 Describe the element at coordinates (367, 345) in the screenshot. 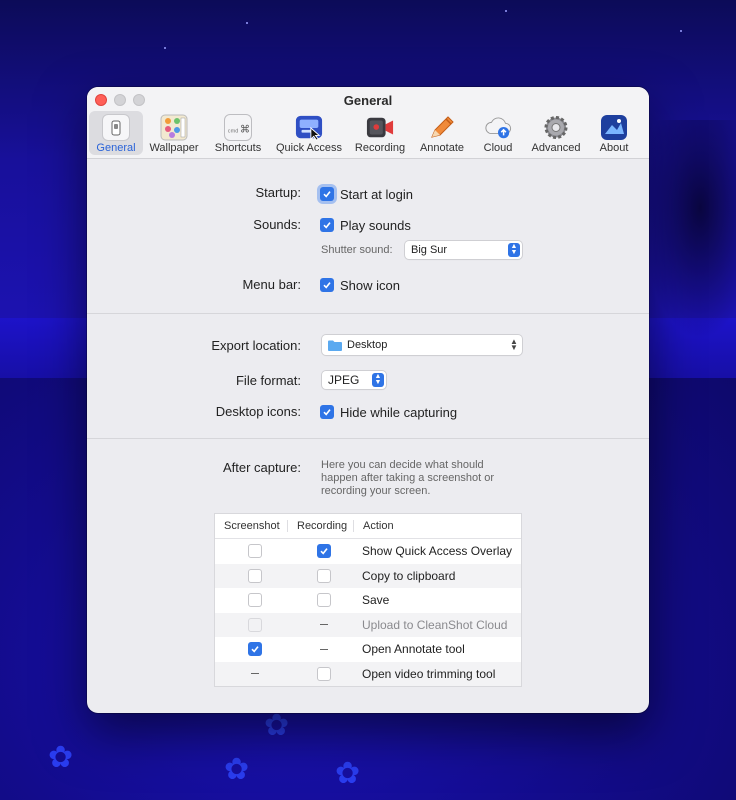

I see `export-location-value: Desktop` at that location.